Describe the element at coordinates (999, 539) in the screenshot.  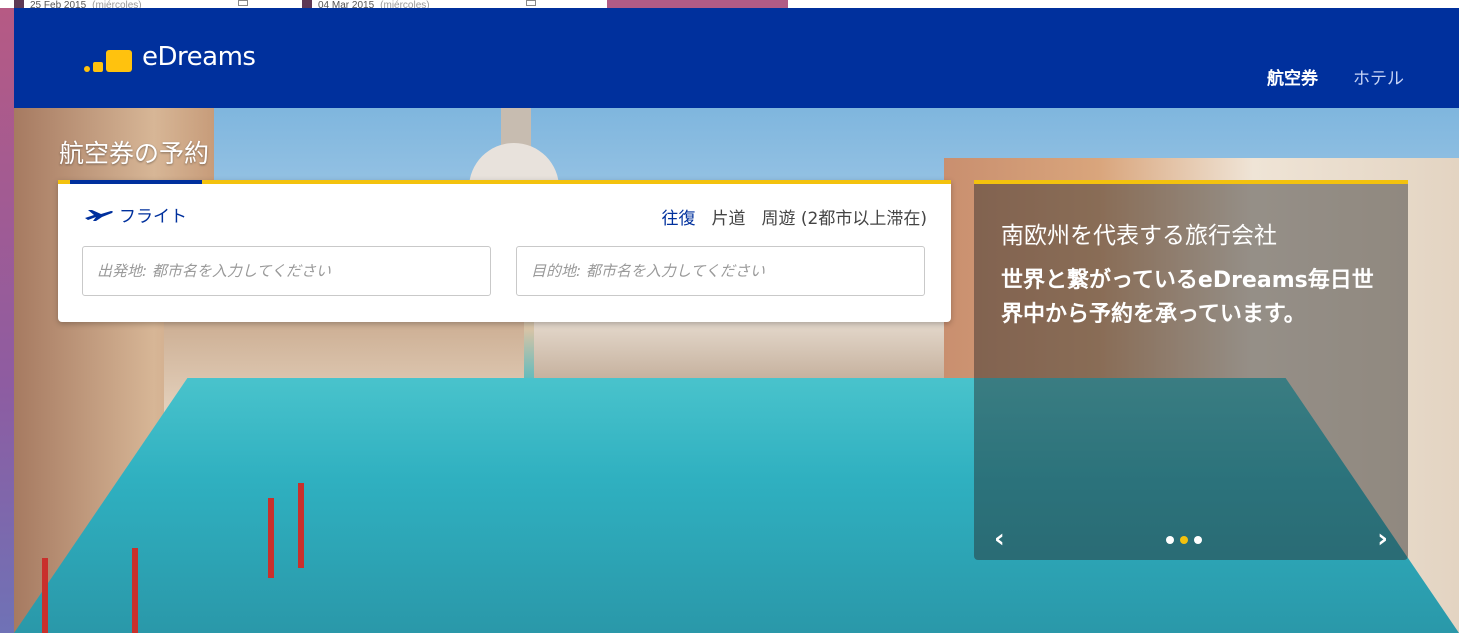
I see `carousel-prev-button: ‹` at that location.